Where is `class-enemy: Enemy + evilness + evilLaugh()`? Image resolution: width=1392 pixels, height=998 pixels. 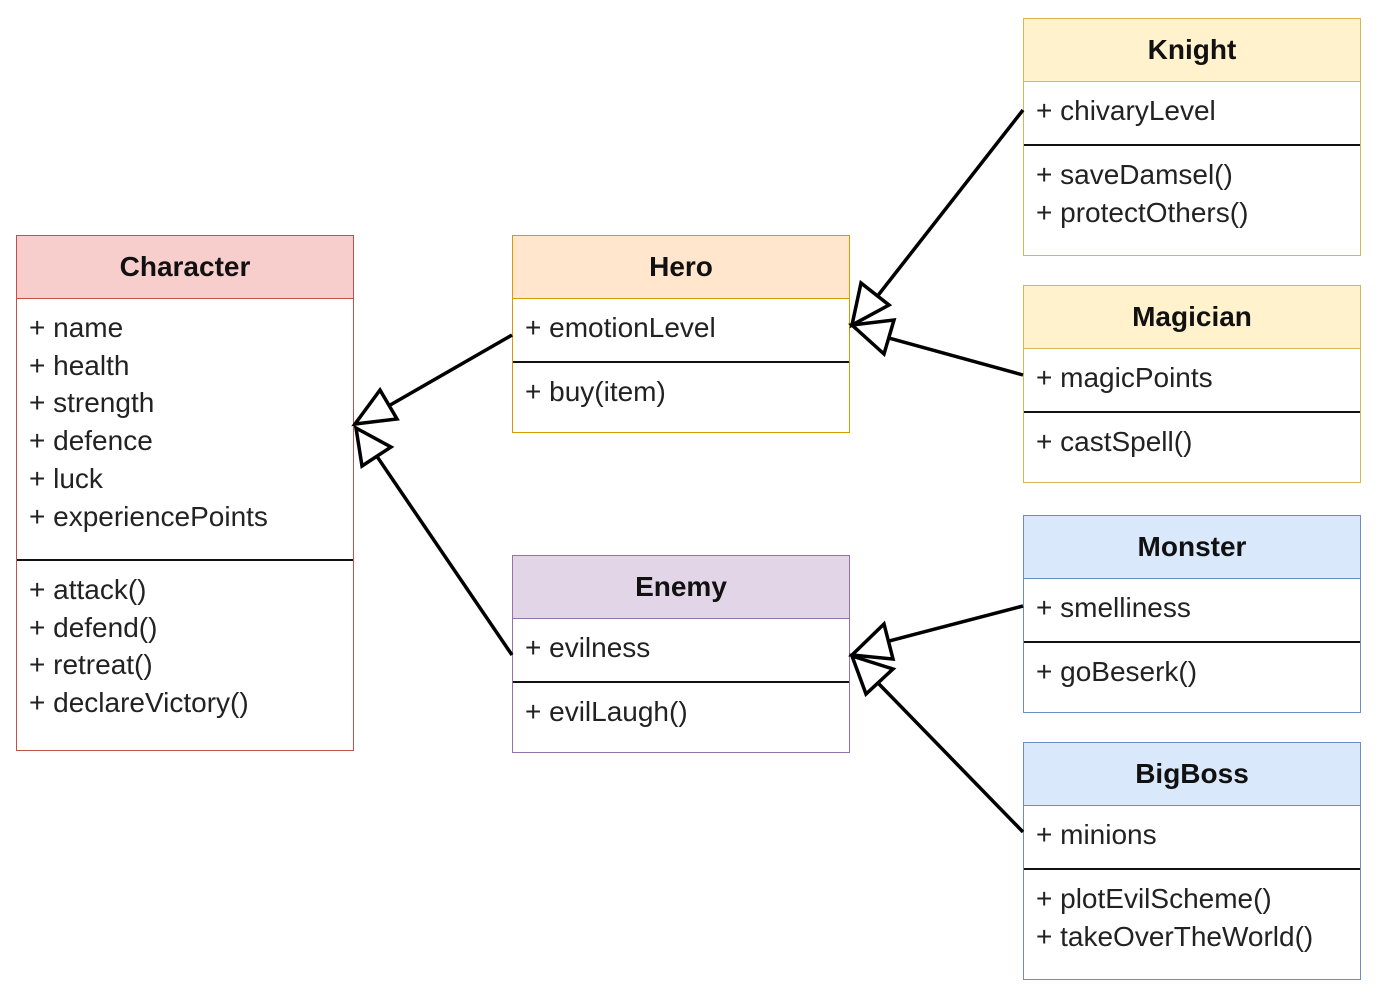 class-enemy: Enemy + evilness + evilLaugh() is located at coordinates (681, 654).